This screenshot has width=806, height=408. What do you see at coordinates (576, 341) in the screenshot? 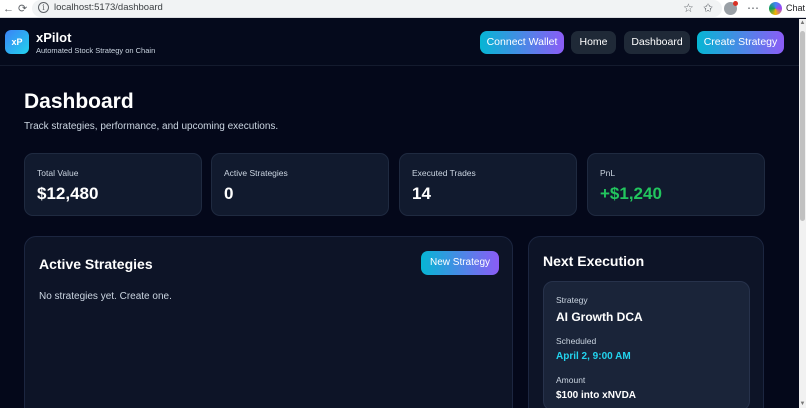
I see `scheduled-label: Scheduled` at bounding box center [576, 341].